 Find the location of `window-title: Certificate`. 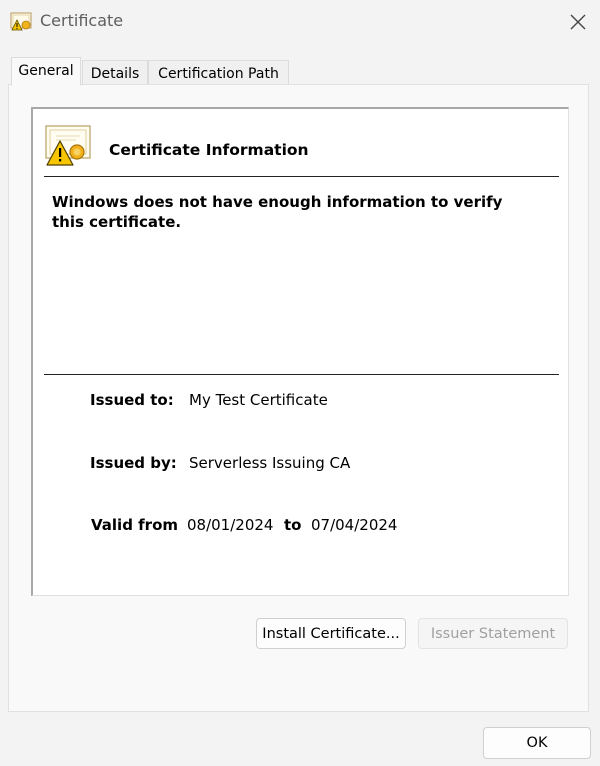

window-title: Certificate is located at coordinates (82, 20).